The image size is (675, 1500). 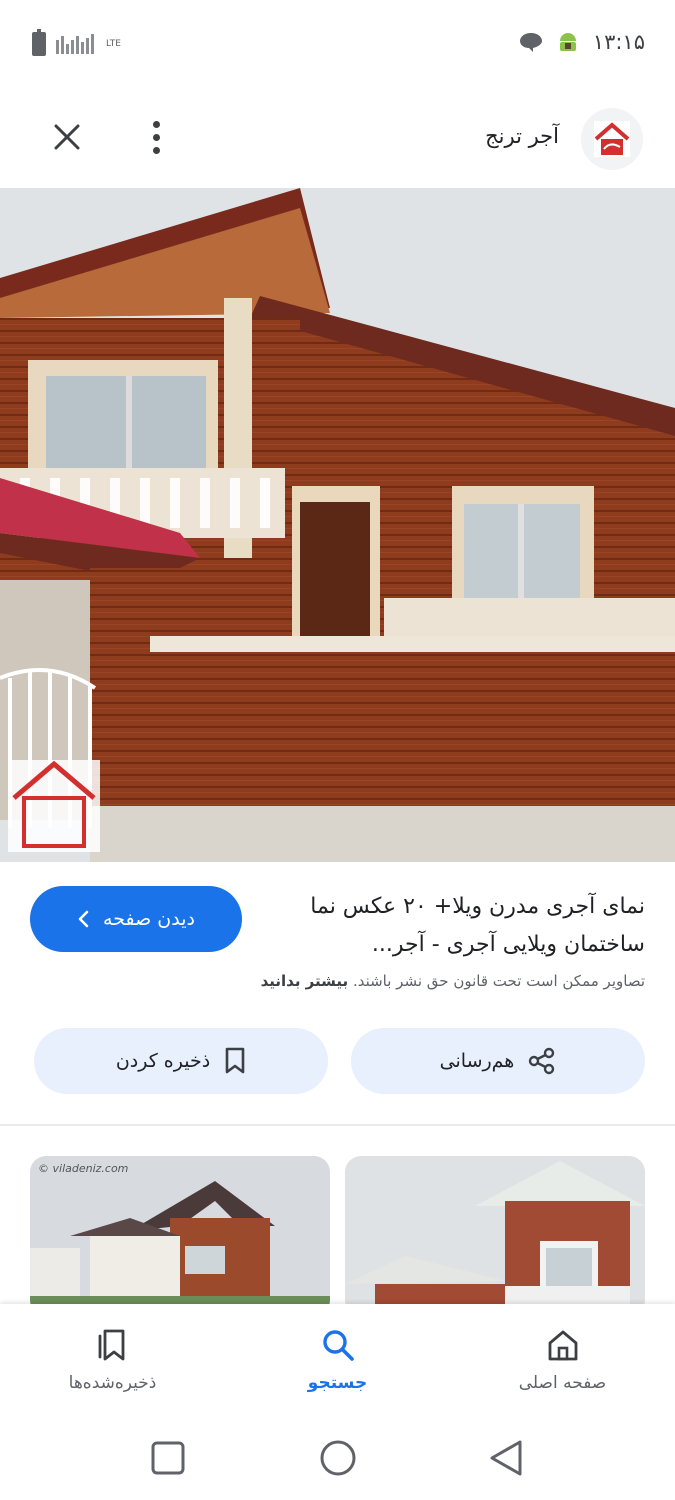 I want to click on clock: ۱۳:۱۵, so click(x=618, y=42).